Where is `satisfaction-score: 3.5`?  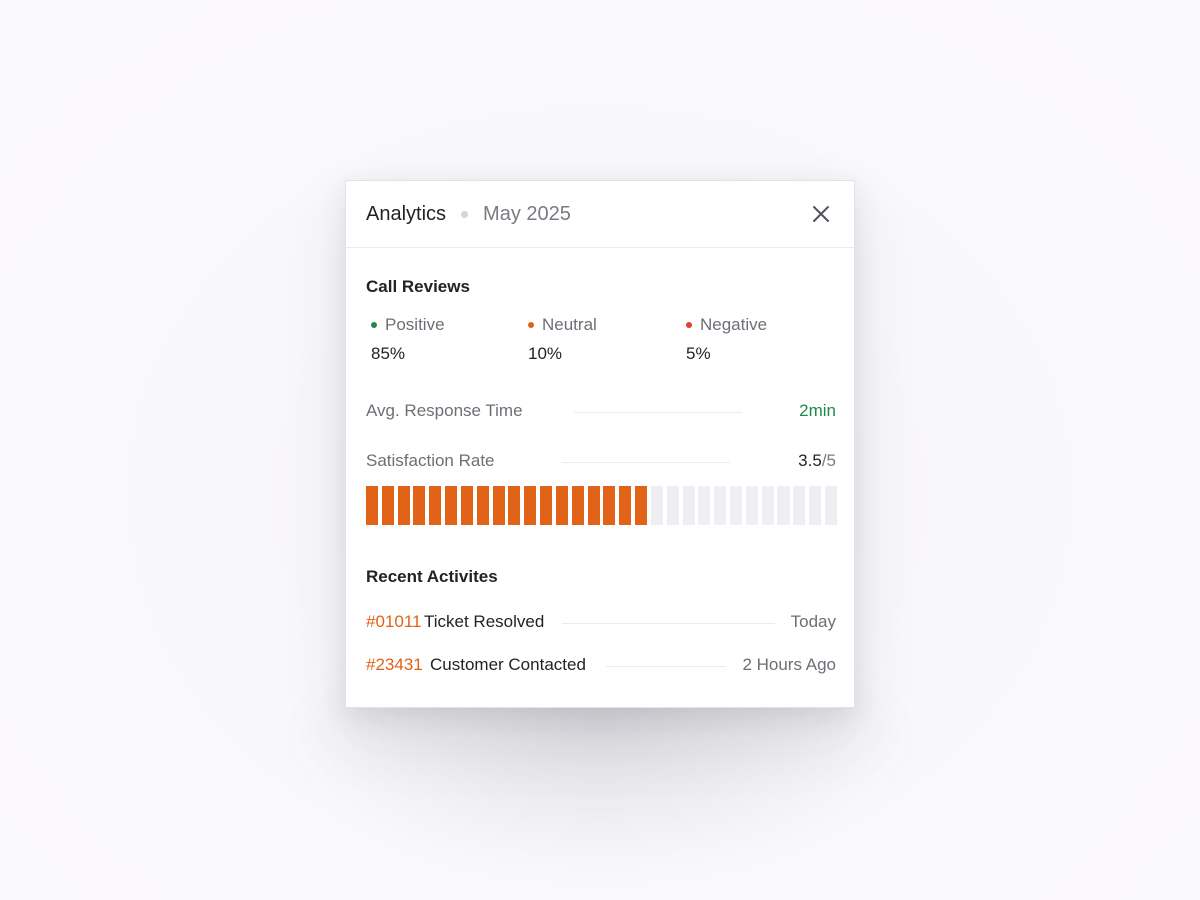
satisfaction-score: 3.5 is located at coordinates (810, 460).